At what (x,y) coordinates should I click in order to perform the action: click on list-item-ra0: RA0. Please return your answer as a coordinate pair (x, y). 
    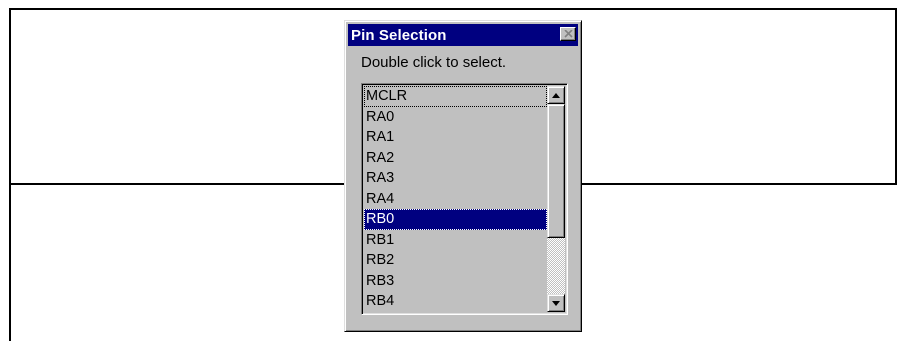
    Looking at the image, I should click on (455, 117).